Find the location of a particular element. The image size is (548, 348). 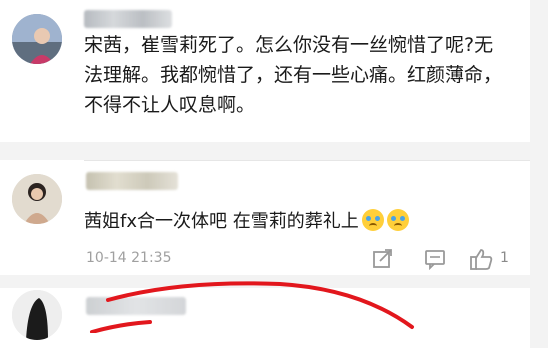

comment-timestamp: 10-14 21:35 is located at coordinates (129, 258).